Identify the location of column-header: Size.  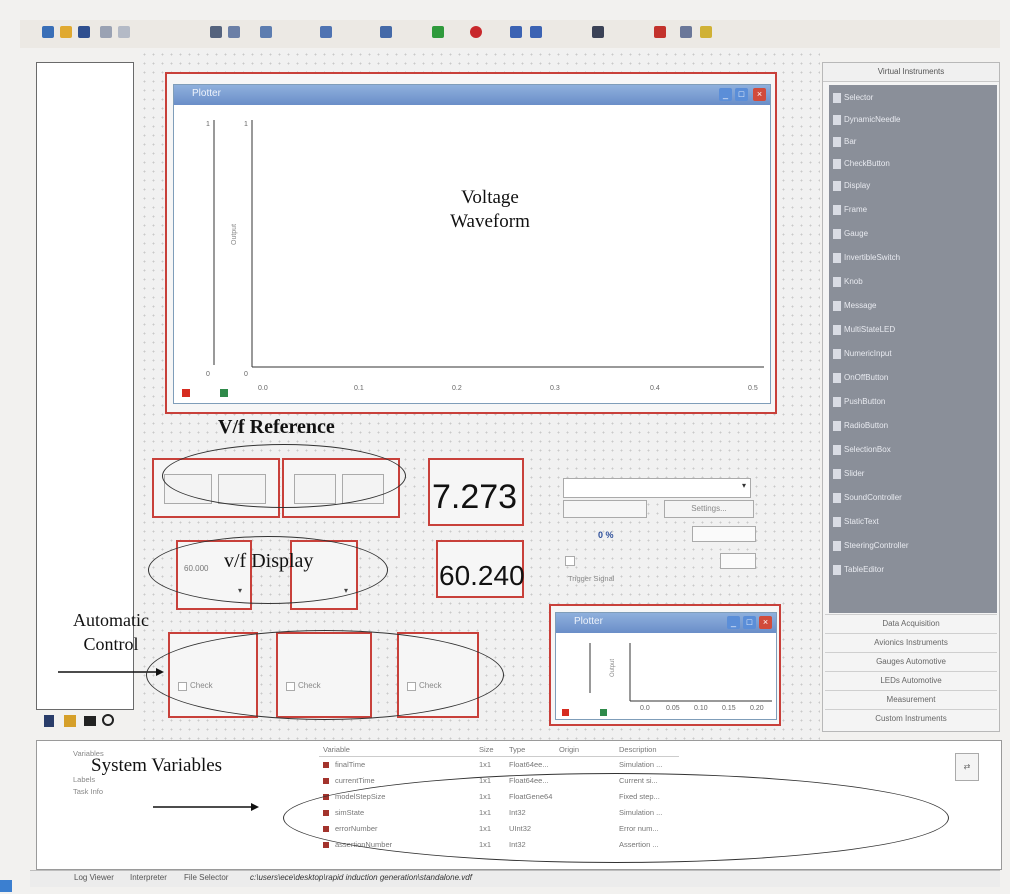
(486, 750).